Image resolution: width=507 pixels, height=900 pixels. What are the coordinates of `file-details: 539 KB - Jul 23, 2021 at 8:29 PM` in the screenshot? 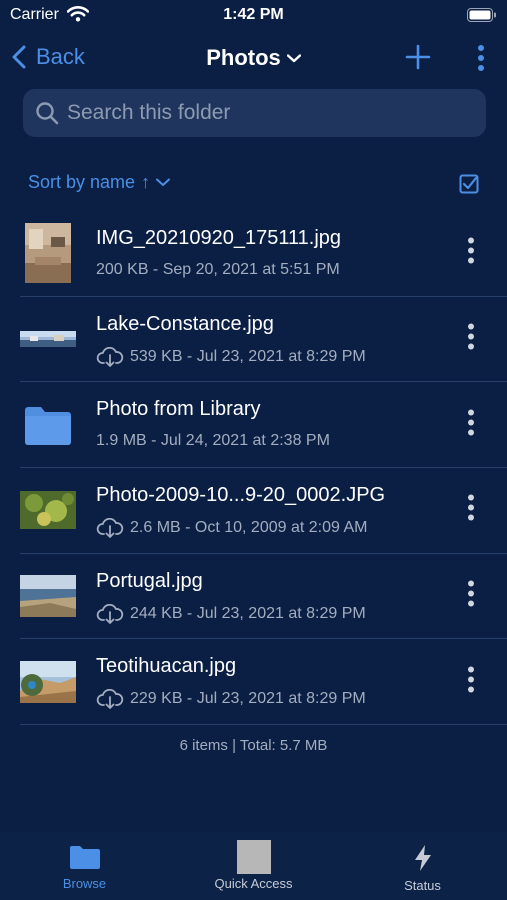 It's located at (231, 356).